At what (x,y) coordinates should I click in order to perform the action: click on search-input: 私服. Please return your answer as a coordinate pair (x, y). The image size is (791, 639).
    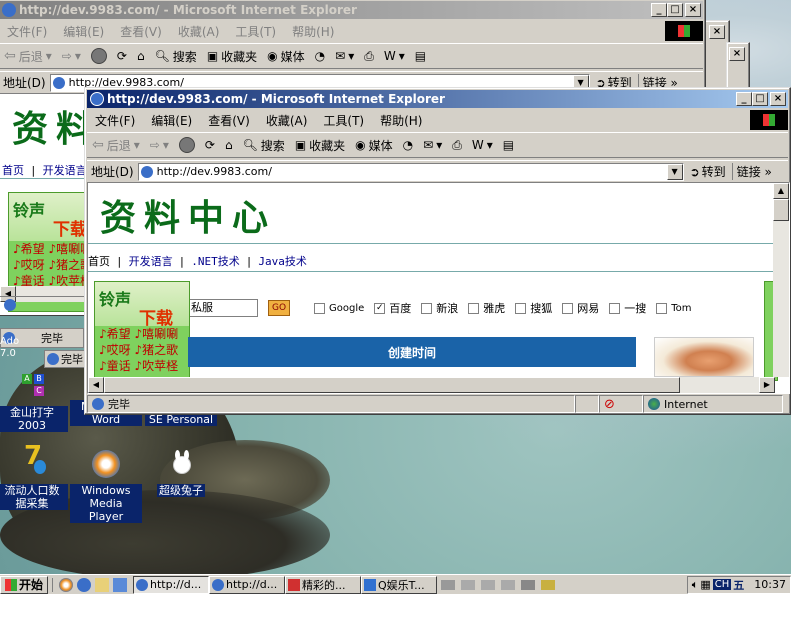
    Looking at the image, I should click on (223, 308).